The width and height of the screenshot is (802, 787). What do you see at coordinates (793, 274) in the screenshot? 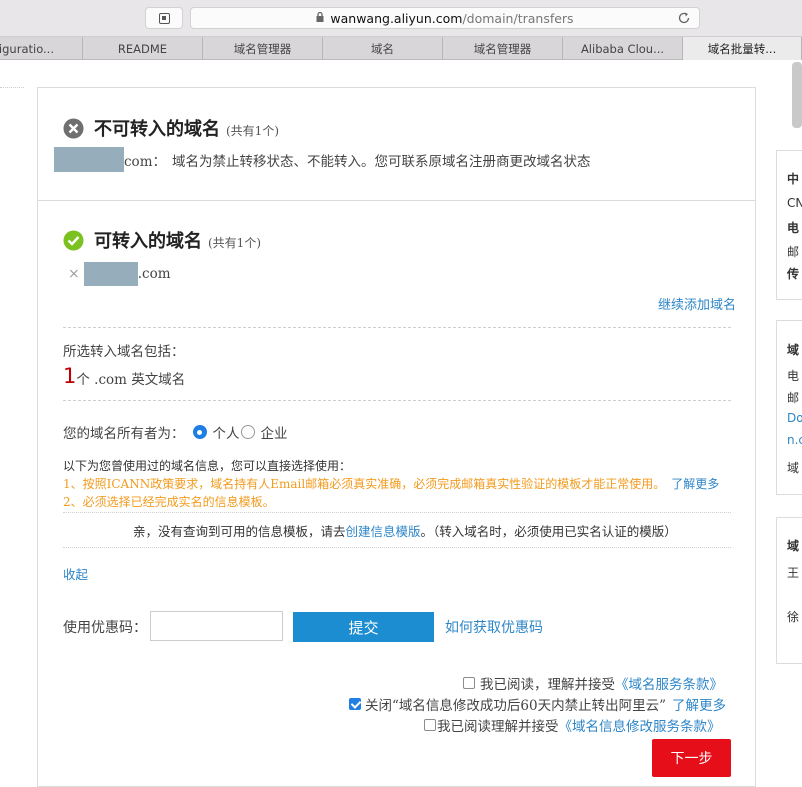
I see `right-card-text: 传` at bounding box center [793, 274].